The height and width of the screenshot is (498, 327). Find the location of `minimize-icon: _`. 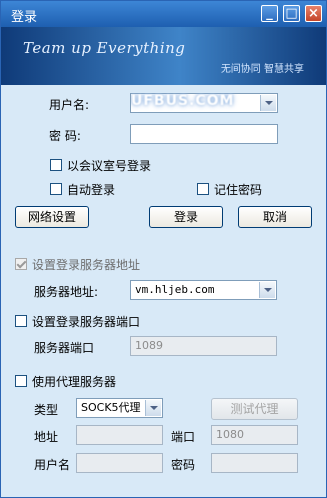

minimize-icon: _ is located at coordinates (269, 13).